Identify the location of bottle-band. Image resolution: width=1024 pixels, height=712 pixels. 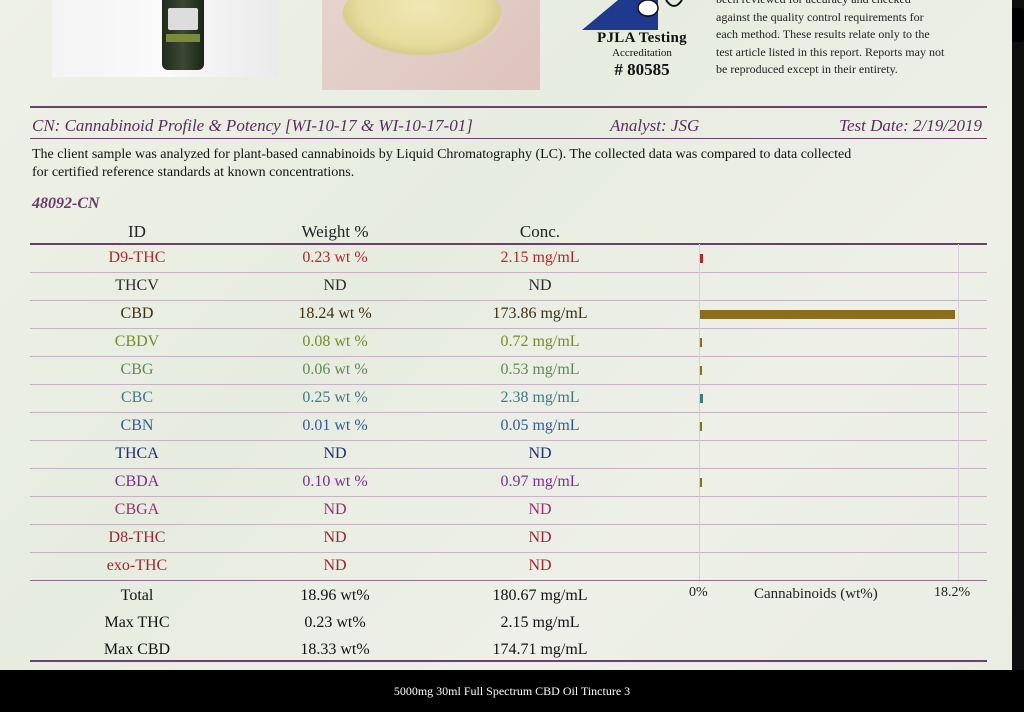
(183, 38).